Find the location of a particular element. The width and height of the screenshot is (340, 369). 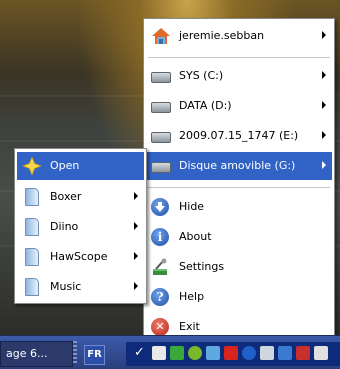

menu-item-backup-drive: 2009.07.15_1747 (E:) is located at coordinates (239, 136).